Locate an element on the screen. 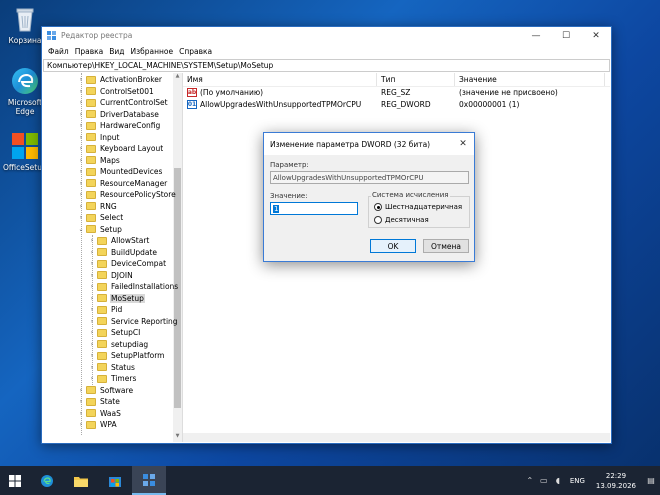 This screenshot has height=495, width=660. tree-item: › FailedInstallations is located at coordinates (133, 287).